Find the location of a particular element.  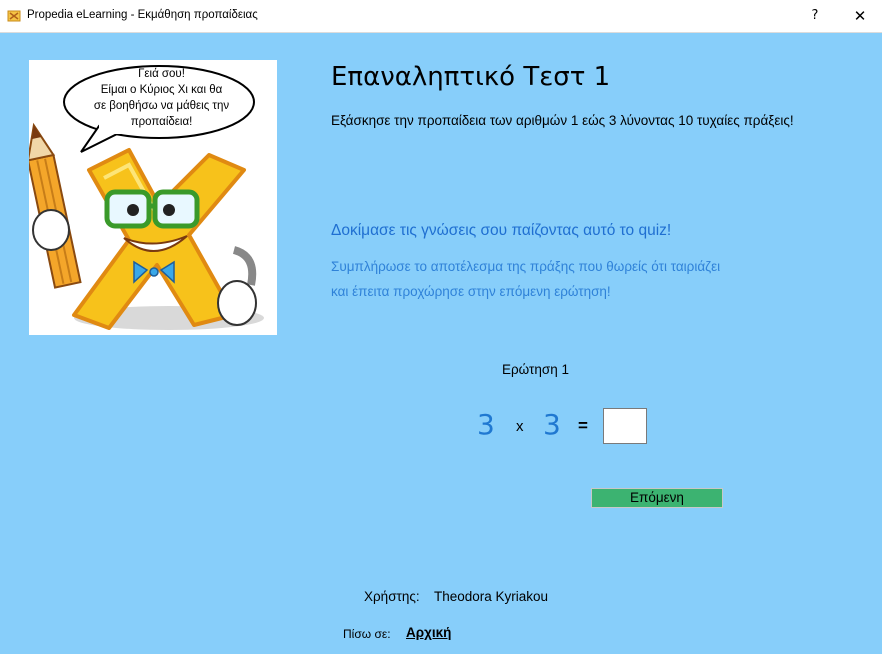

question-number: 1 is located at coordinates (565, 369).